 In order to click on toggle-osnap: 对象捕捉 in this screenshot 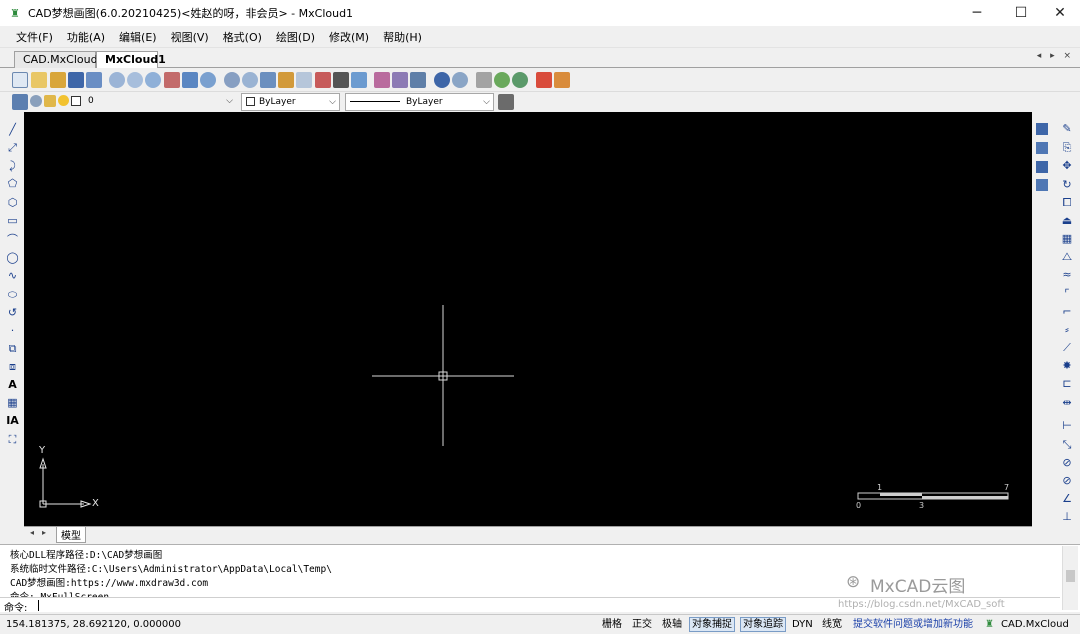, I will do `click(712, 624)`.